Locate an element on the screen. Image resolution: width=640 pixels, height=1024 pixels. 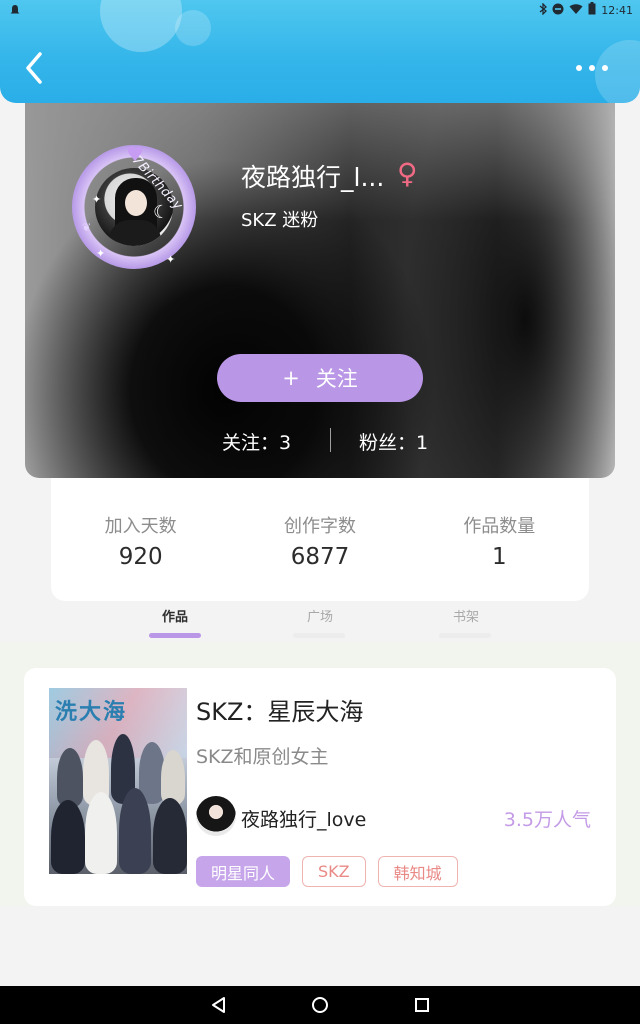
status-bar: 12:41 is located at coordinates (320, 10).